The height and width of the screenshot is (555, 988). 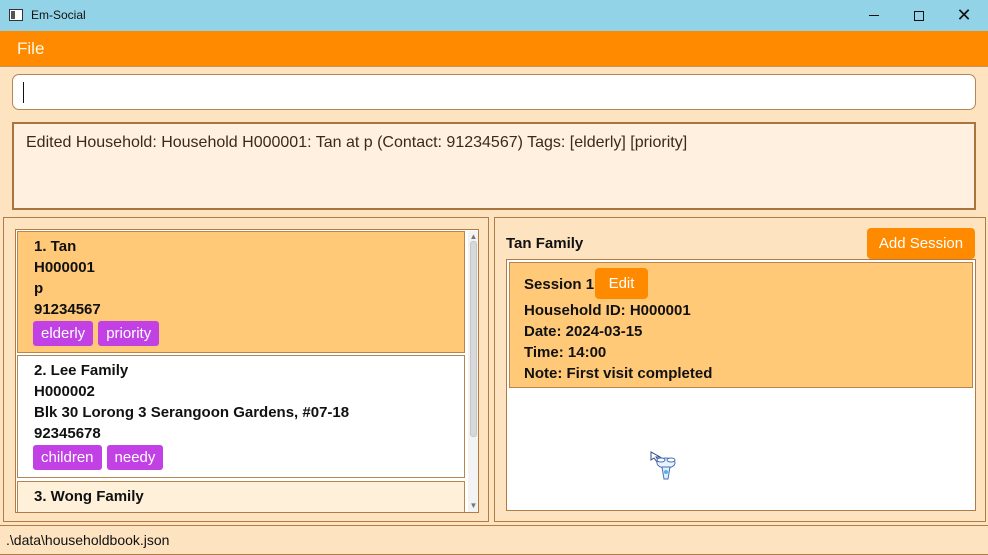 I want to click on session-title: Session 1, so click(x=559, y=284).